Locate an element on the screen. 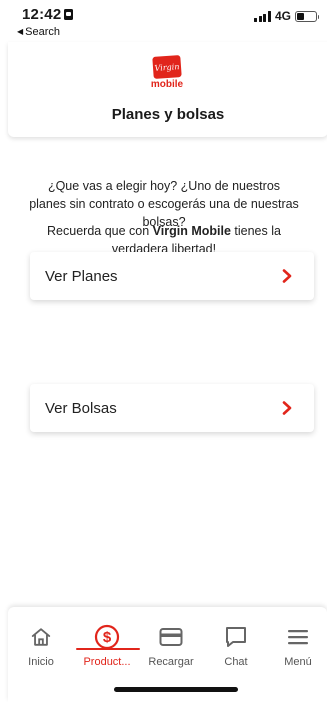  back-to-search-link: ◀ Search is located at coordinates (38, 32).